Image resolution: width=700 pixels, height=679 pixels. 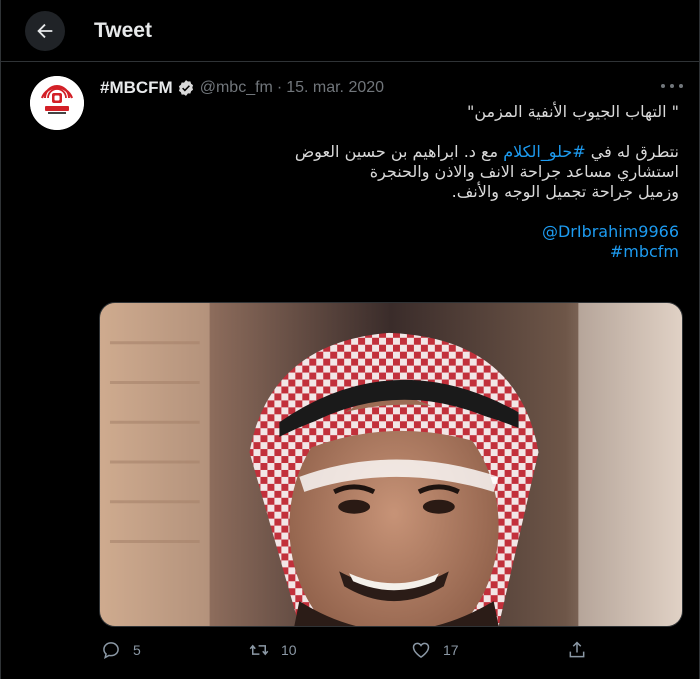 I want to click on retweet-button: 10, so click(x=273, y=650).